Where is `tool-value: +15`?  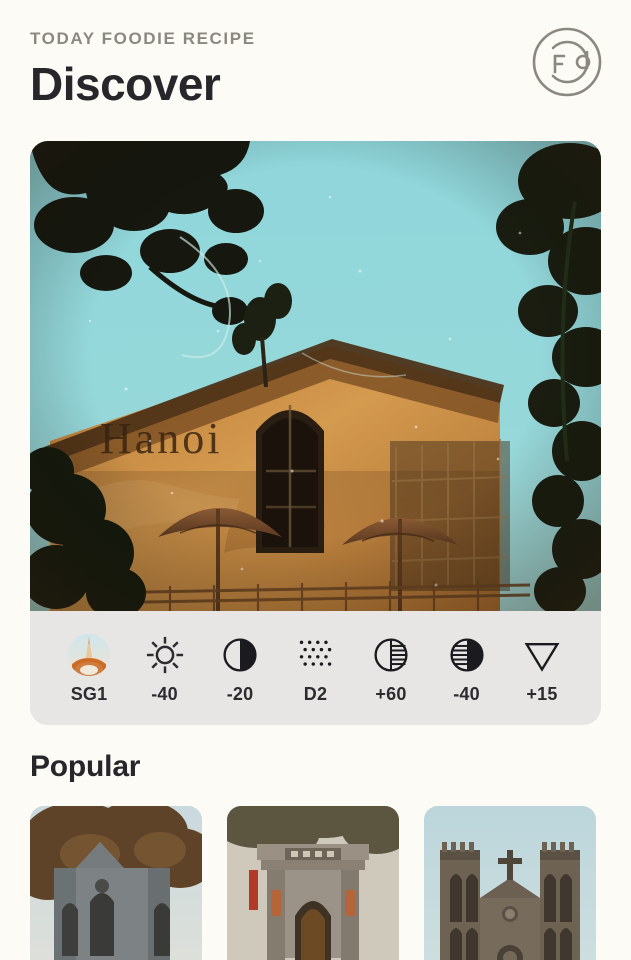 tool-value: +15 is located at coordinates (542, 693).